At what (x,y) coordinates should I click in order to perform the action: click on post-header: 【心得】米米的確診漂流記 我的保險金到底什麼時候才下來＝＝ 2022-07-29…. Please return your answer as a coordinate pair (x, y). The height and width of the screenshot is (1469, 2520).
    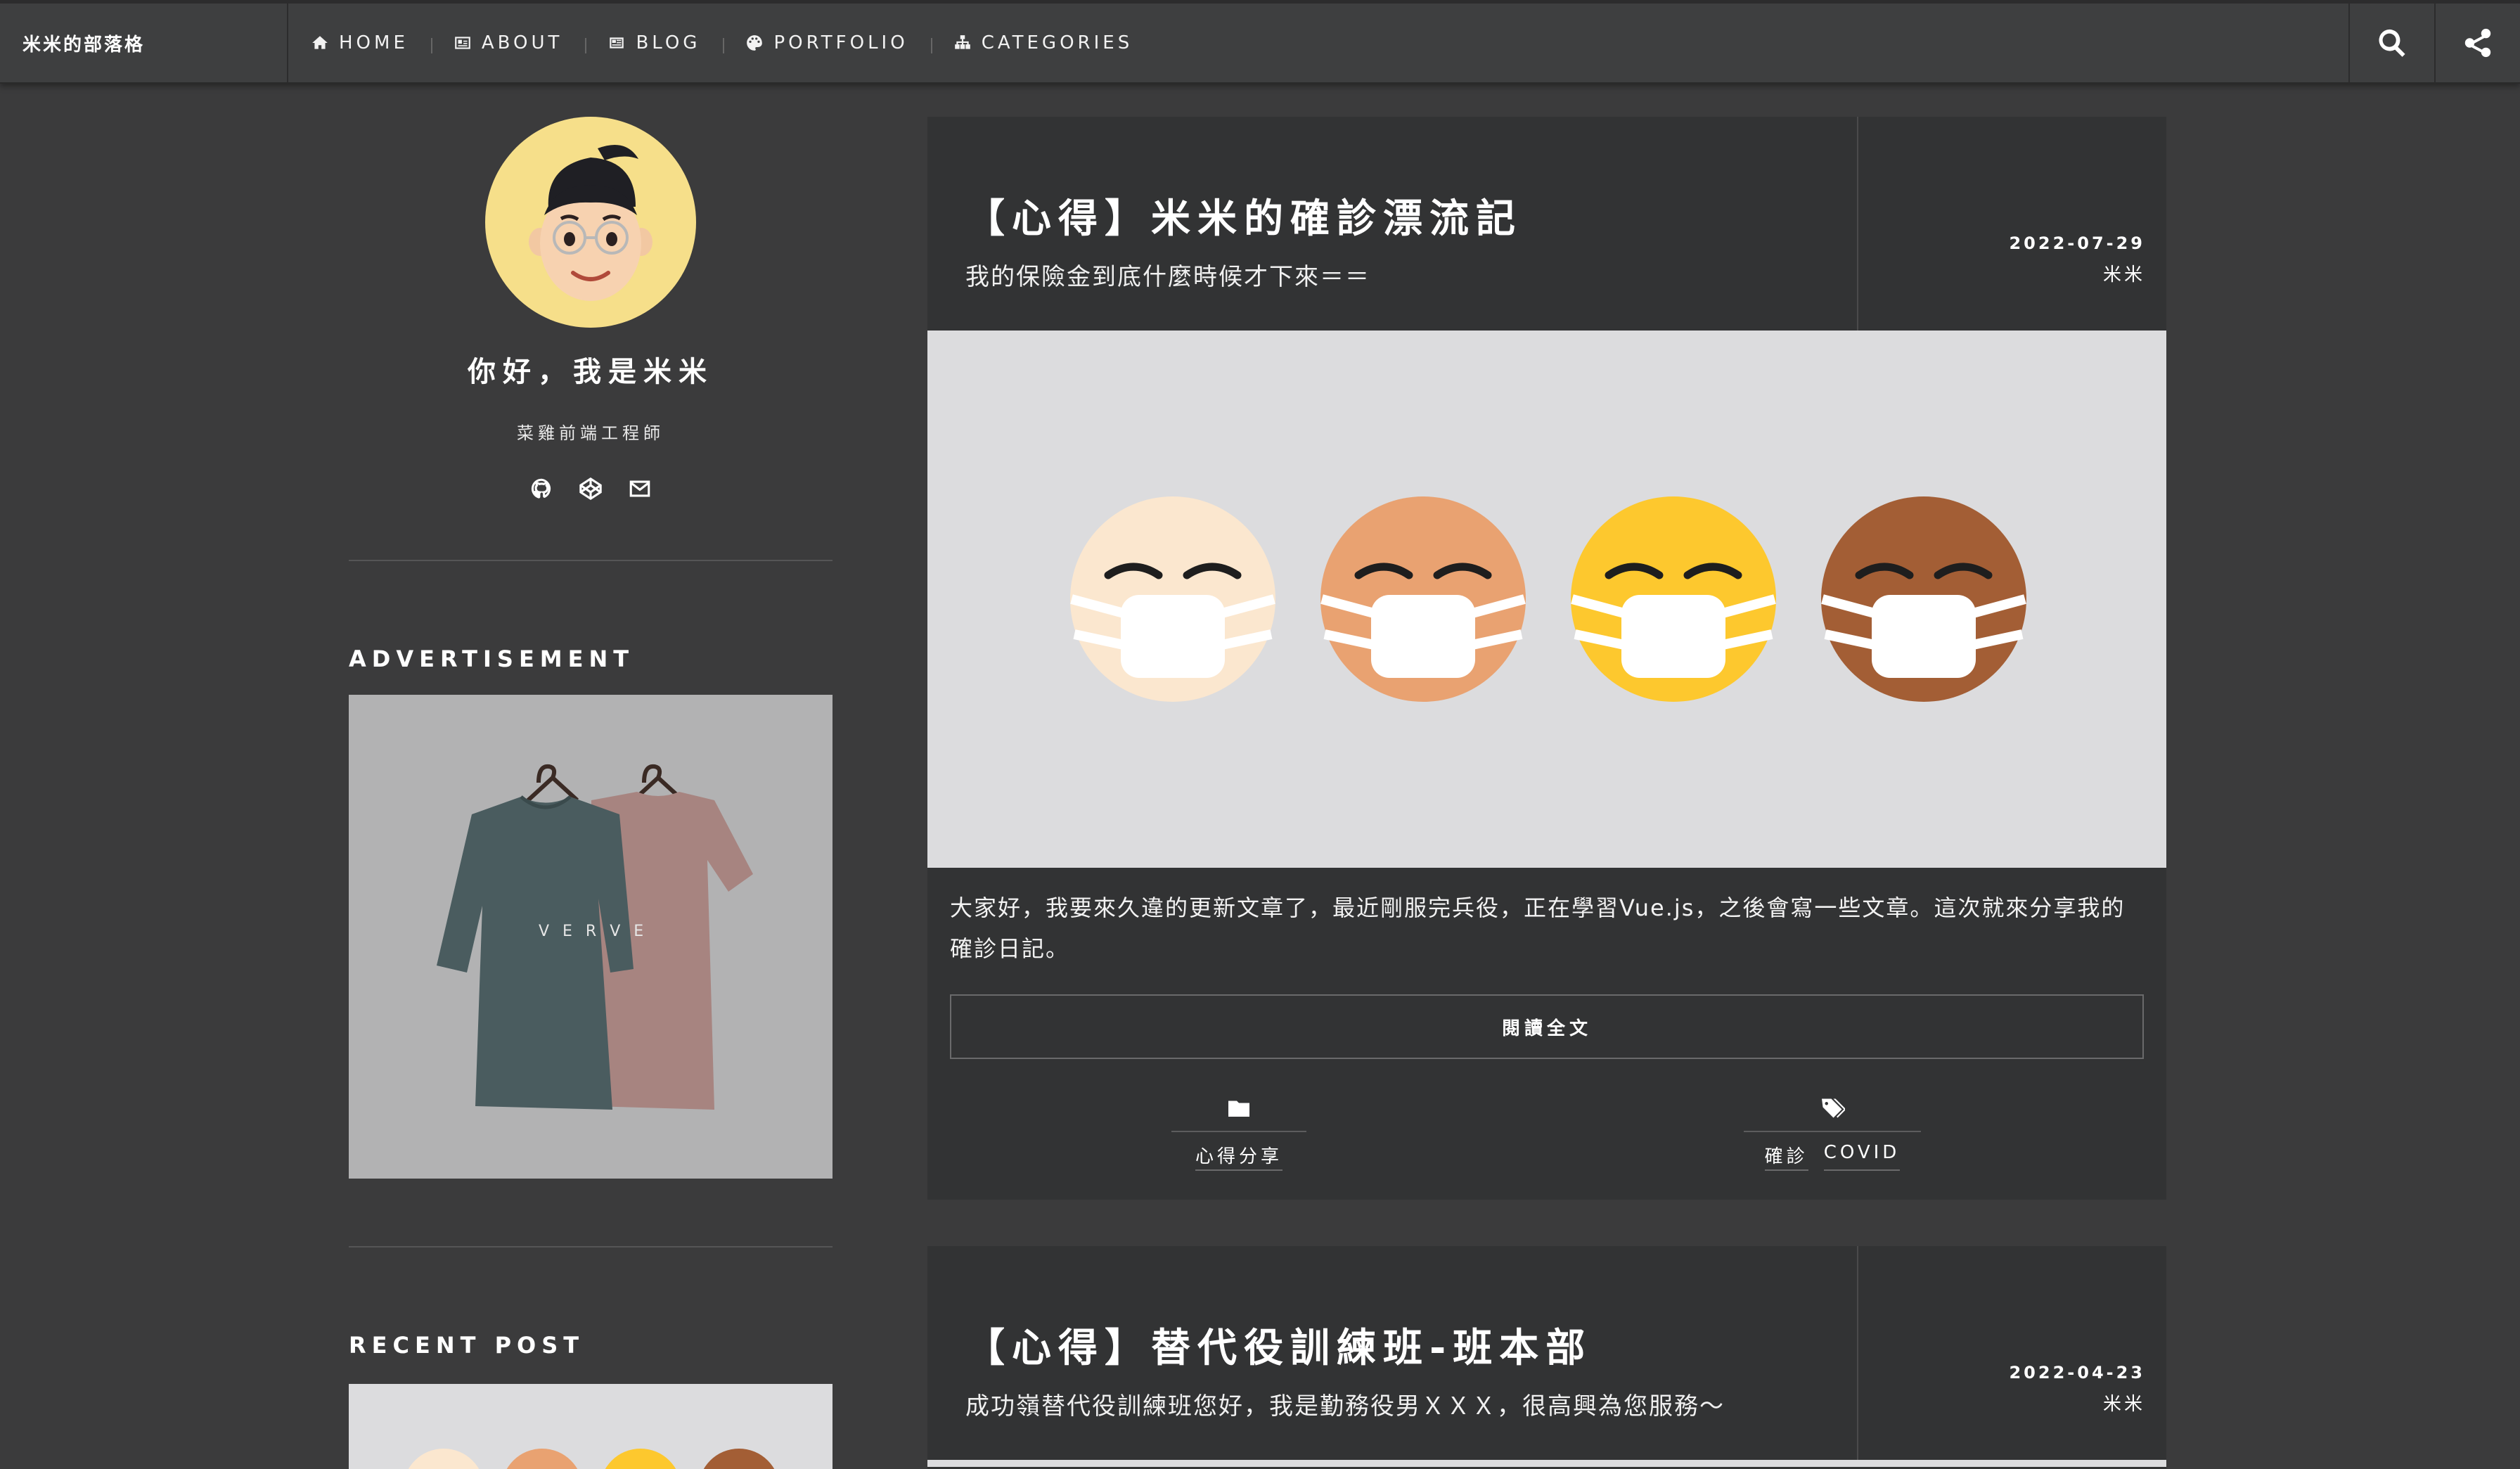
    Looking at the image, I should click on (1546, 224).